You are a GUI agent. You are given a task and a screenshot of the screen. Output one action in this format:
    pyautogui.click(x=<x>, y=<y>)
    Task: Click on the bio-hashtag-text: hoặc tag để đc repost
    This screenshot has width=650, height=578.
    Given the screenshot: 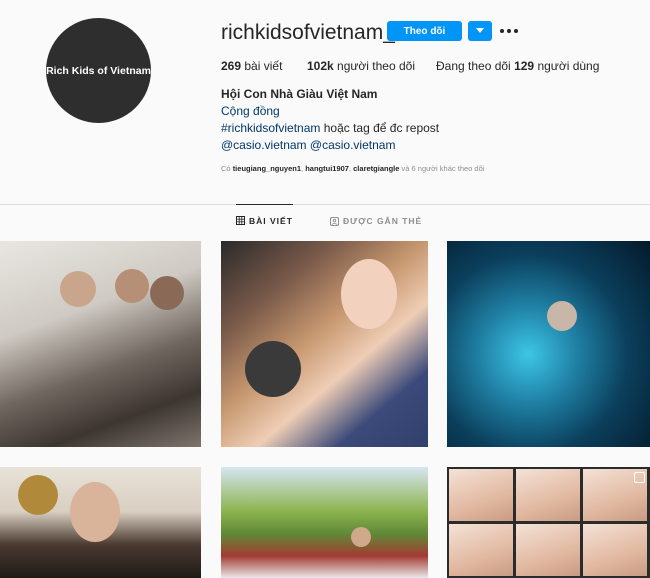 What is the action you would take?
    pyautogui.click(x=381, y=128)
    